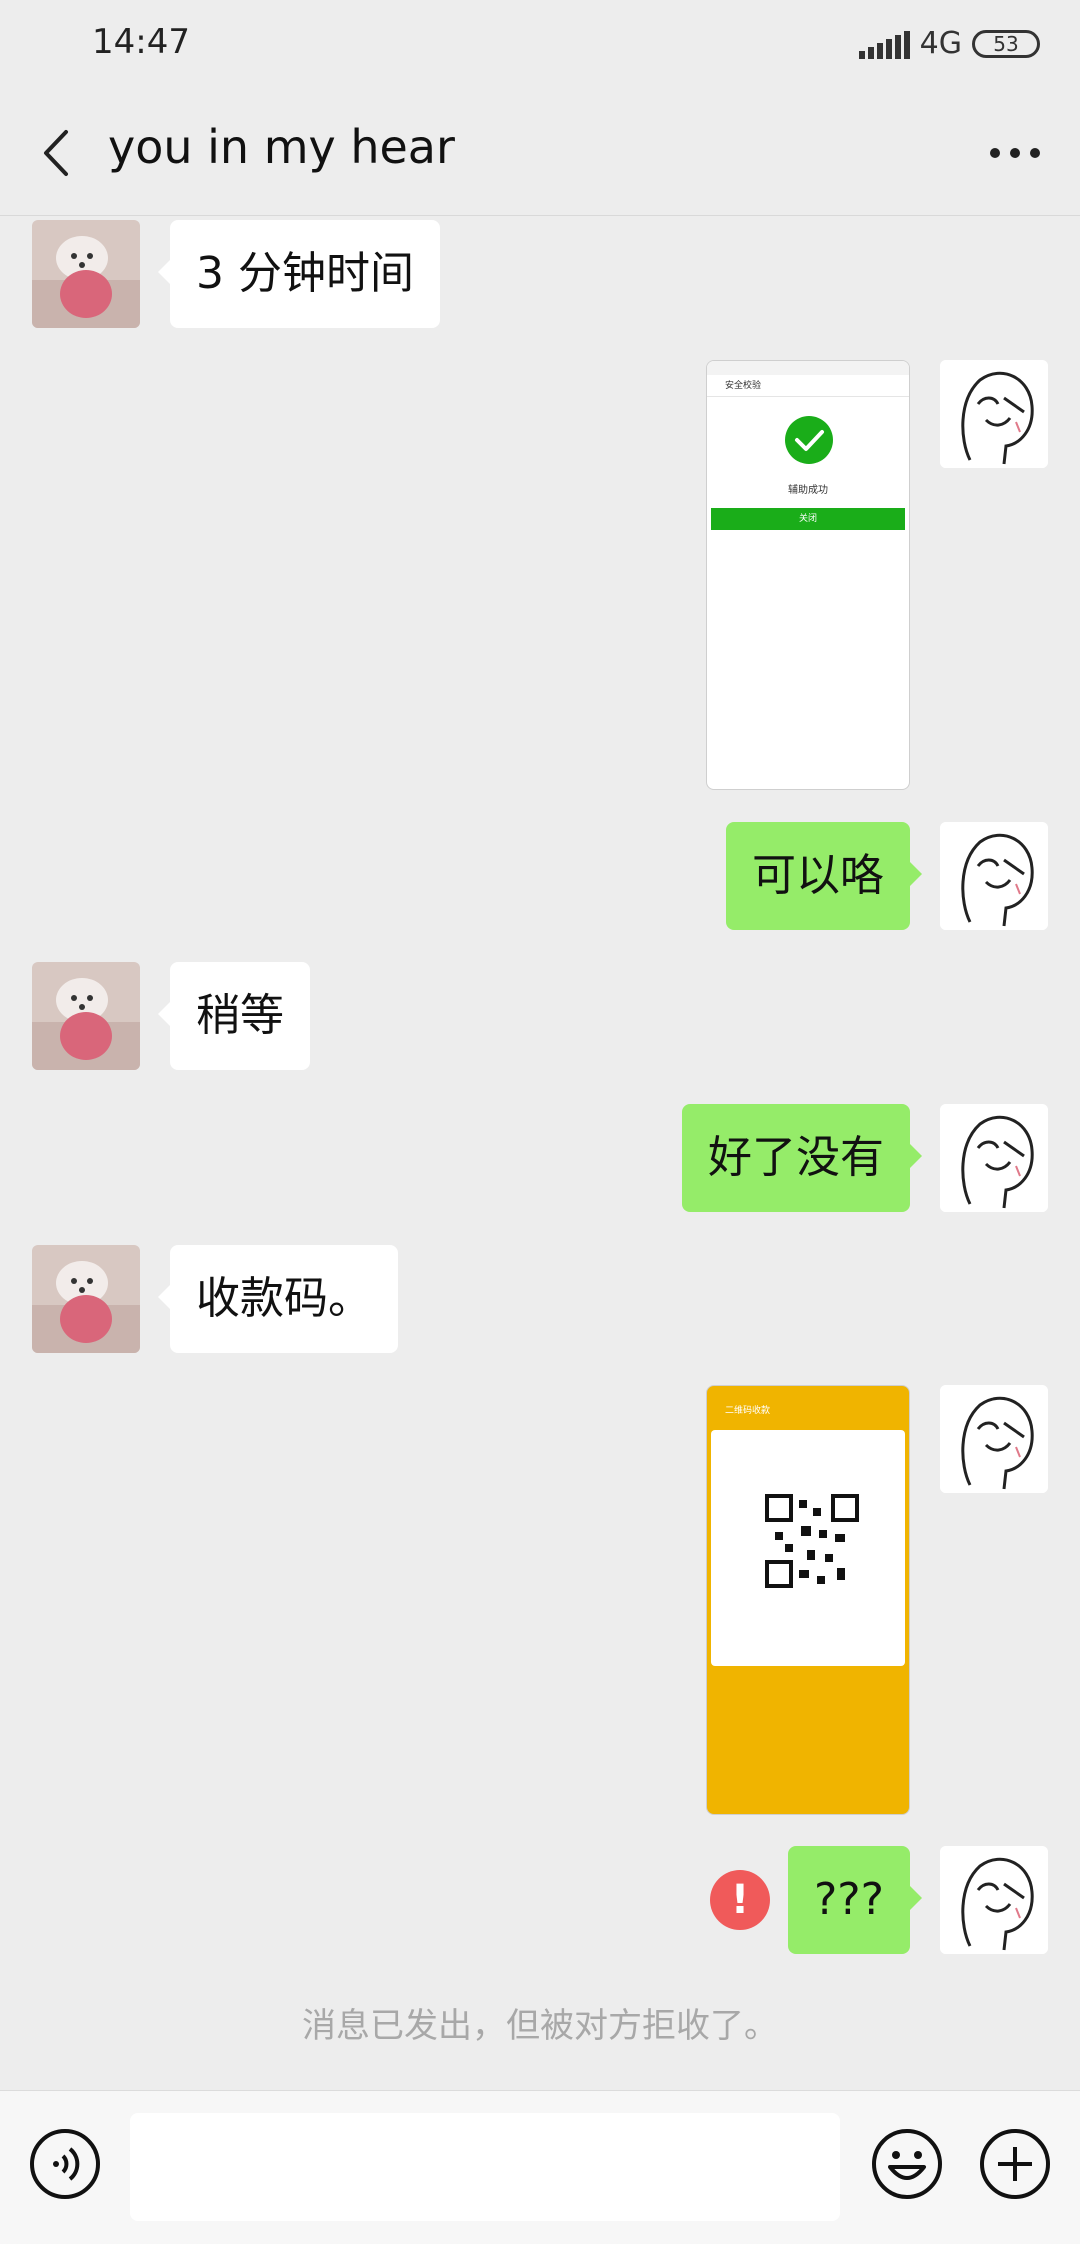  I want to click on more-icon, so click(1015, 153).